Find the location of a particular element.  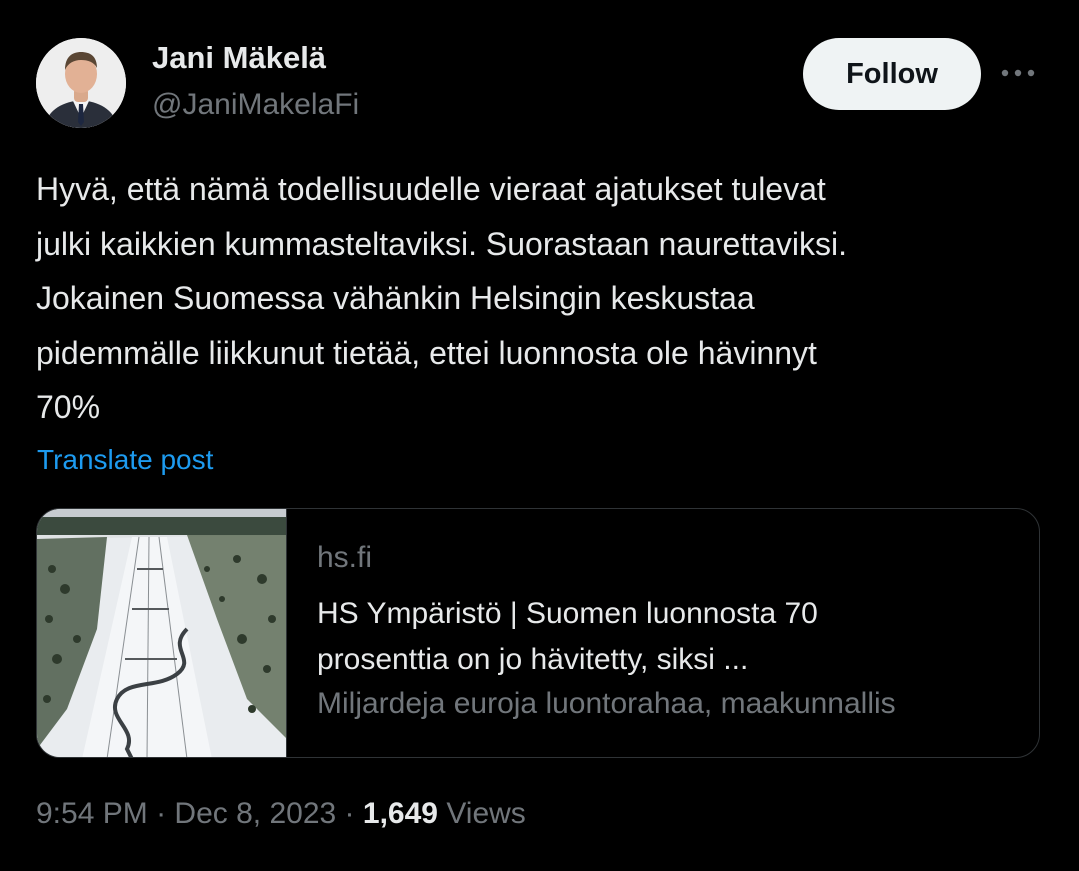

post-meta: 9:54 PM · Dec 8, 2023 · 1,649 Views is located at coordinates (281, 814).